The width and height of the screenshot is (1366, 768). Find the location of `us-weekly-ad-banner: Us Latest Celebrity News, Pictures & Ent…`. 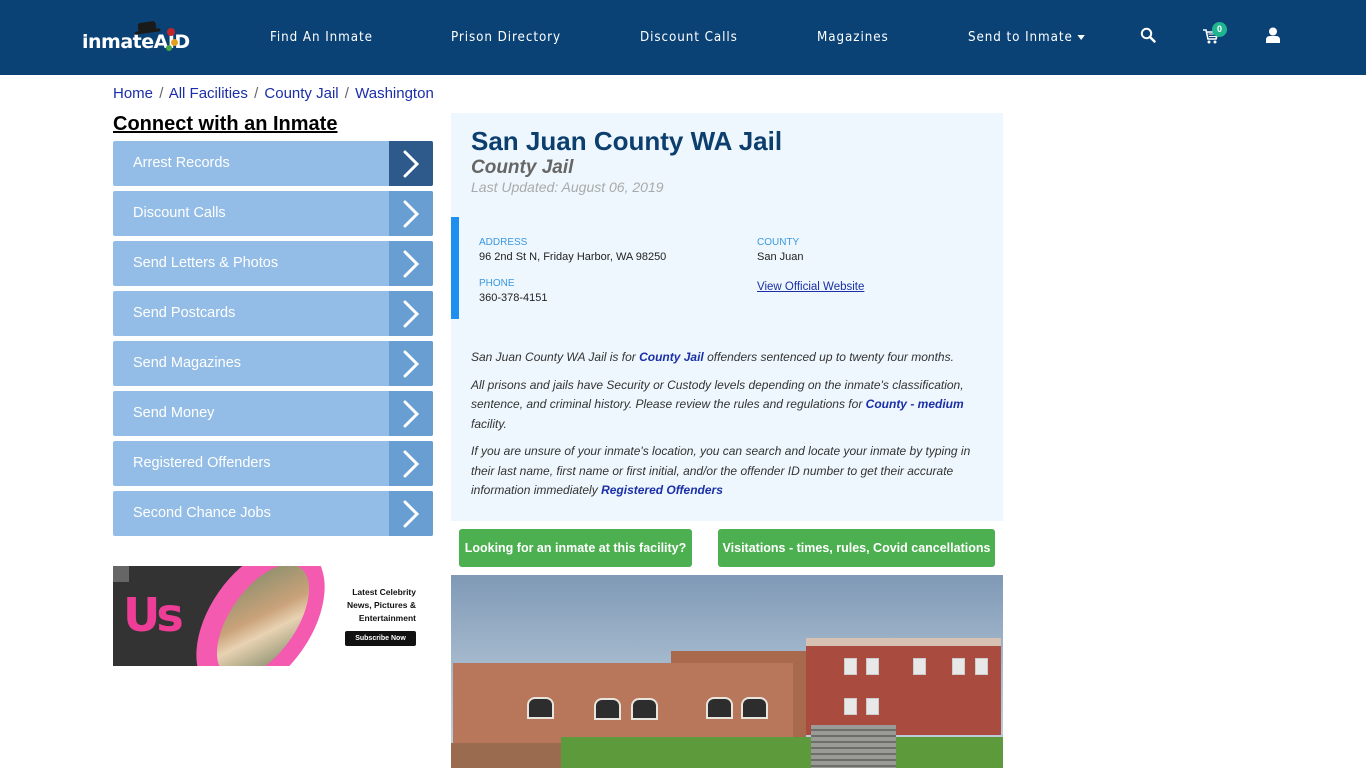

us-weekly-ad-banner: Us Latest Celebrity News, Pictures & Ent… is located at coordinates (266, 616).